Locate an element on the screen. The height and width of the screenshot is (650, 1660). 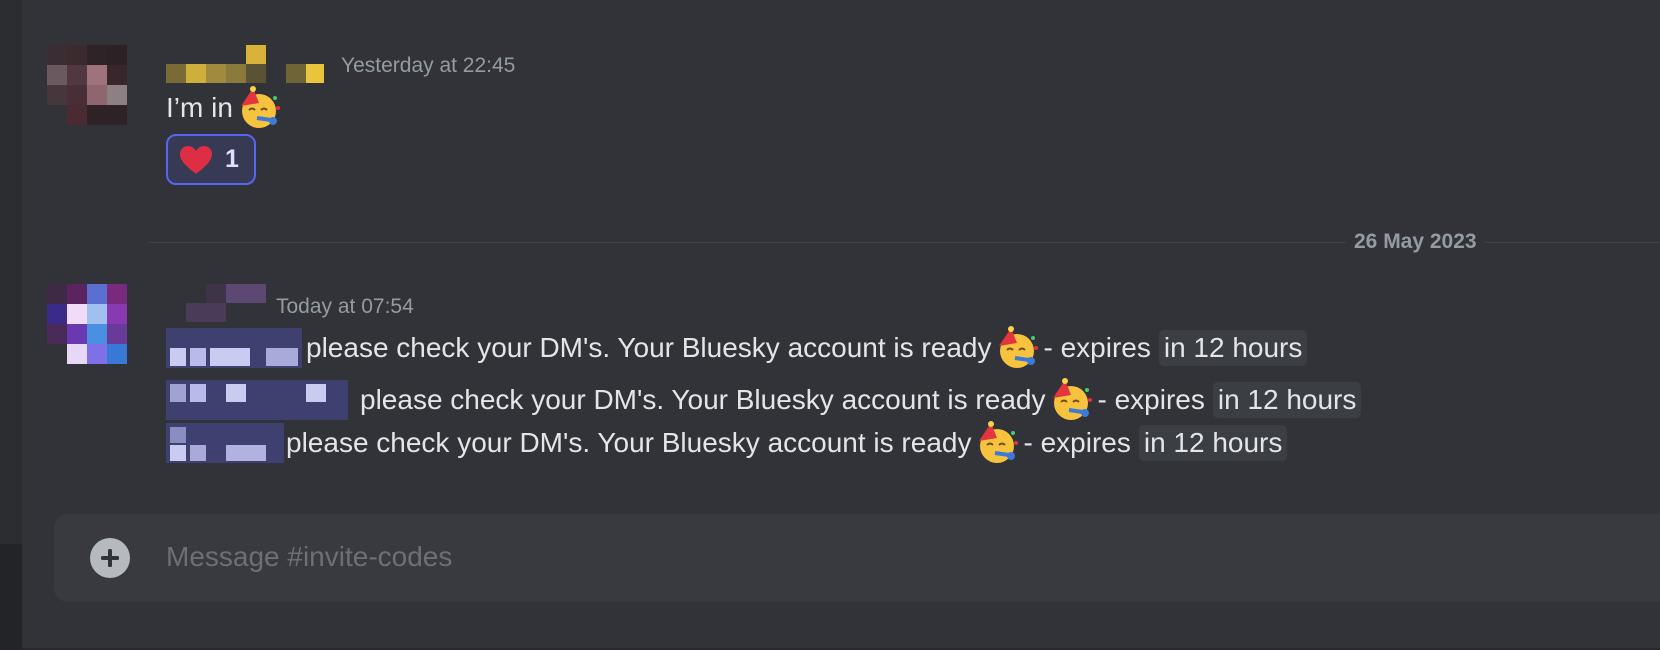
message-timestamp: Yesterday at 22:45 is located at coordinates (428, 65).